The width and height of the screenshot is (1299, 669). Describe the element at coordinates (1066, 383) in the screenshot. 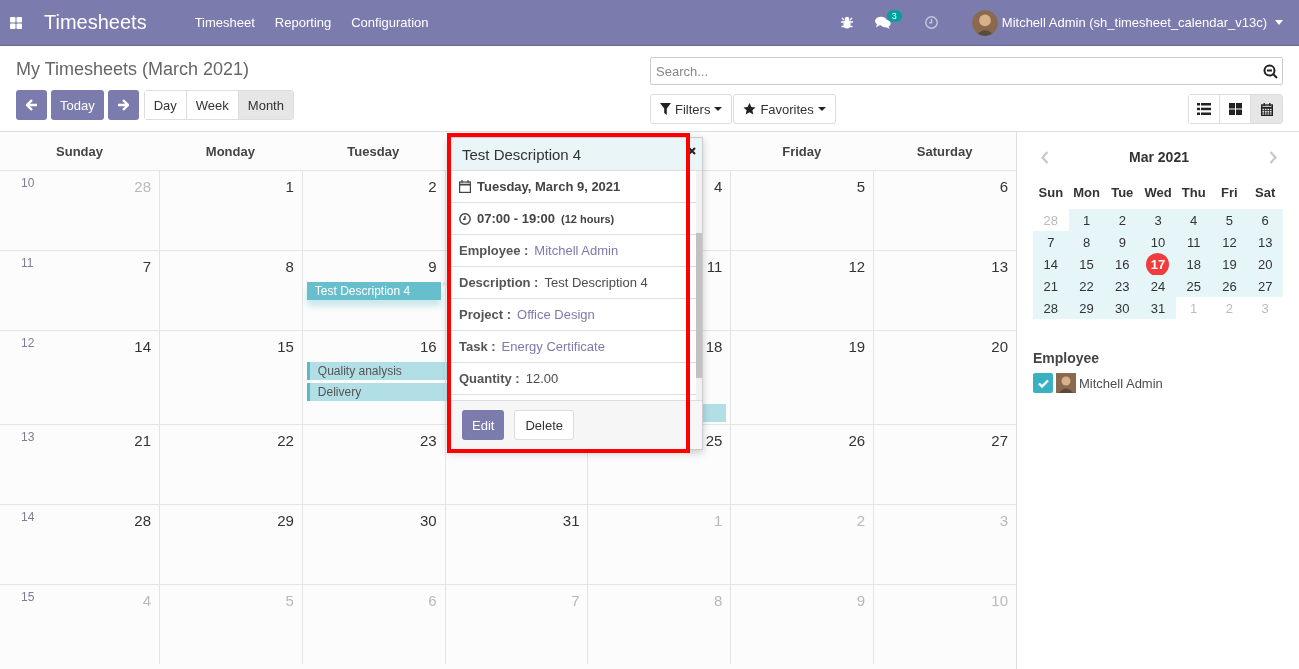

I see `employee-avatar` at that location.